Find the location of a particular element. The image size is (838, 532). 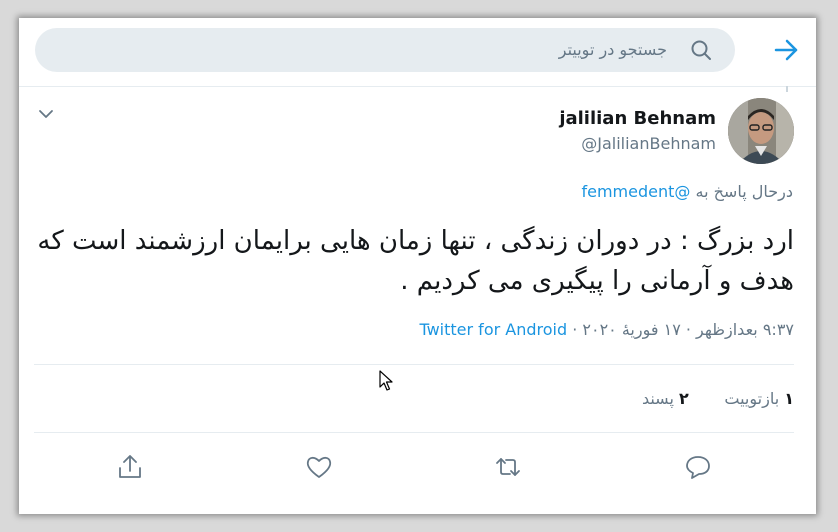

mouse-cursor-icon is located at coordinates (386, 380).